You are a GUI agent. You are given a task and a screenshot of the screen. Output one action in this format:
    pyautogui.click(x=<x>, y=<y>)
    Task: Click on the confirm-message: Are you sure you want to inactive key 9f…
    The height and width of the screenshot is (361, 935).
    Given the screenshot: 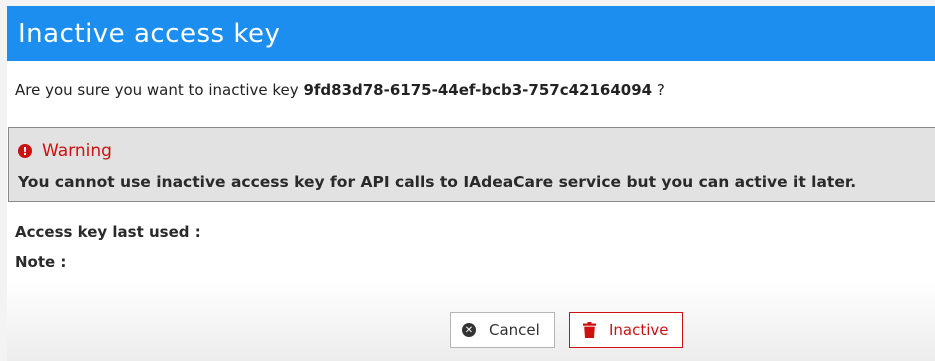 What is the action you would take?
    pyautogui.click(x=340, y=90)
    